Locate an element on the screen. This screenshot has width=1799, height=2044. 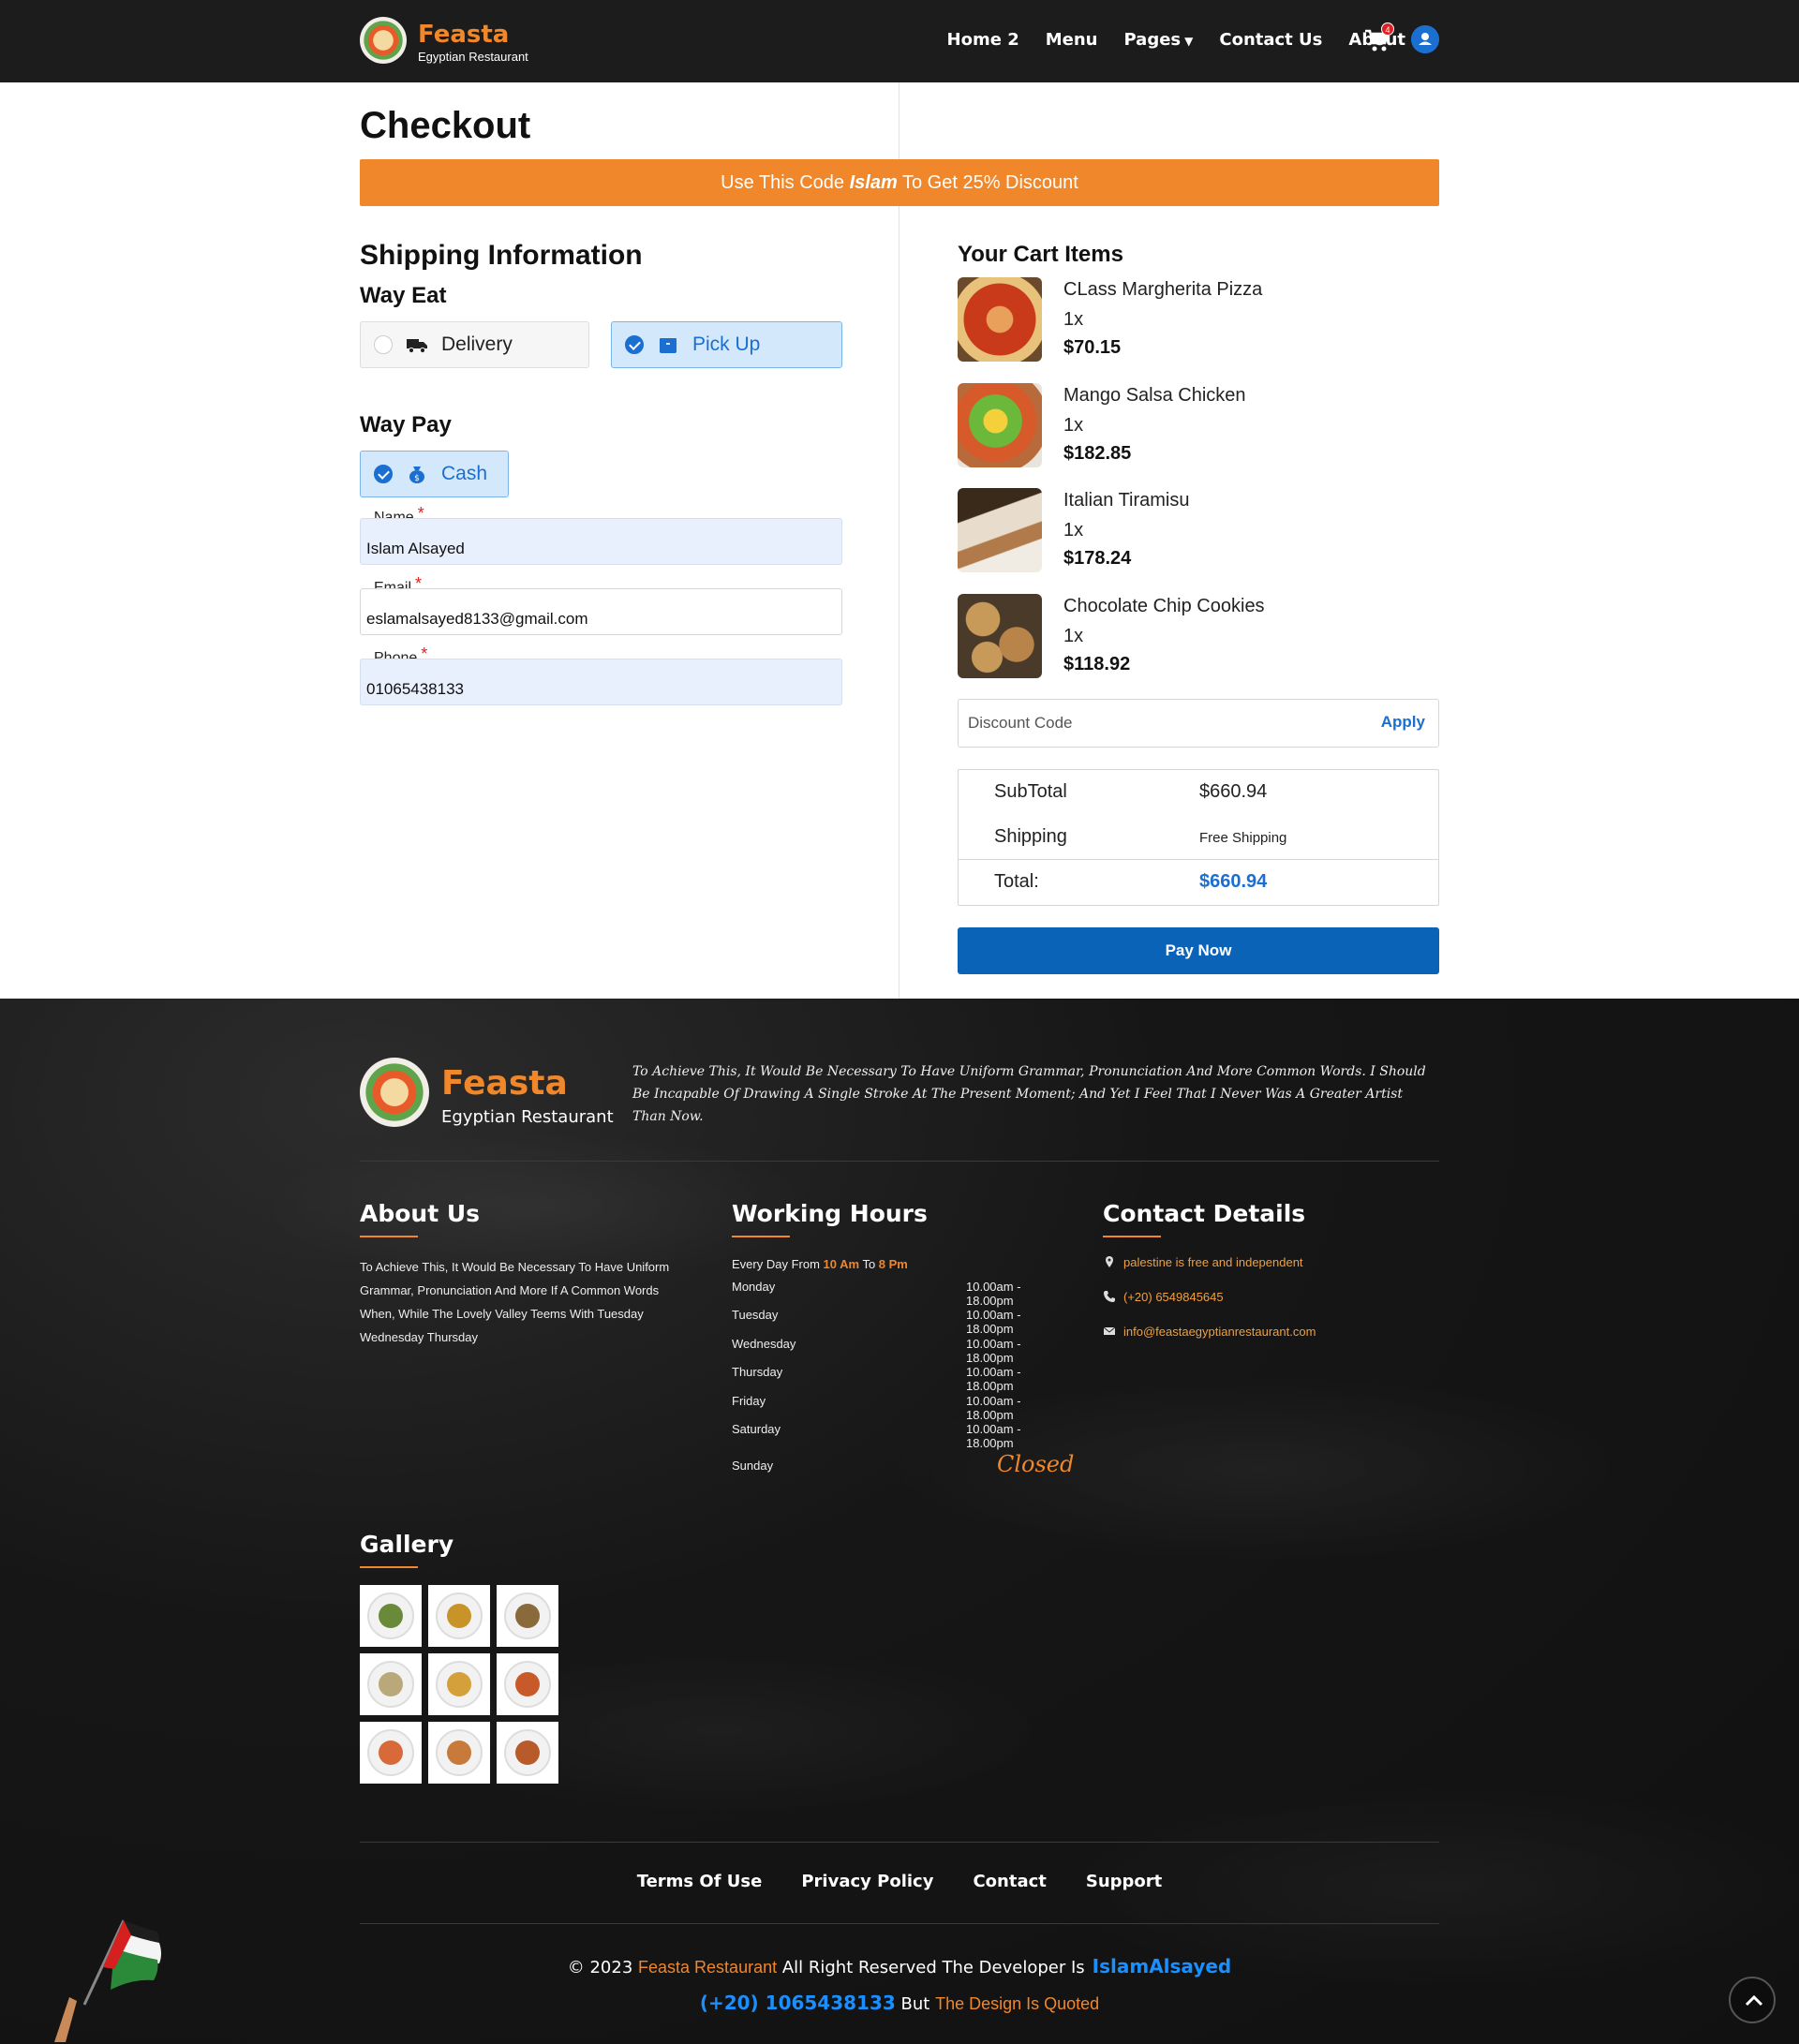
closed-label: Closed is located at coordinates (1036, 1464).